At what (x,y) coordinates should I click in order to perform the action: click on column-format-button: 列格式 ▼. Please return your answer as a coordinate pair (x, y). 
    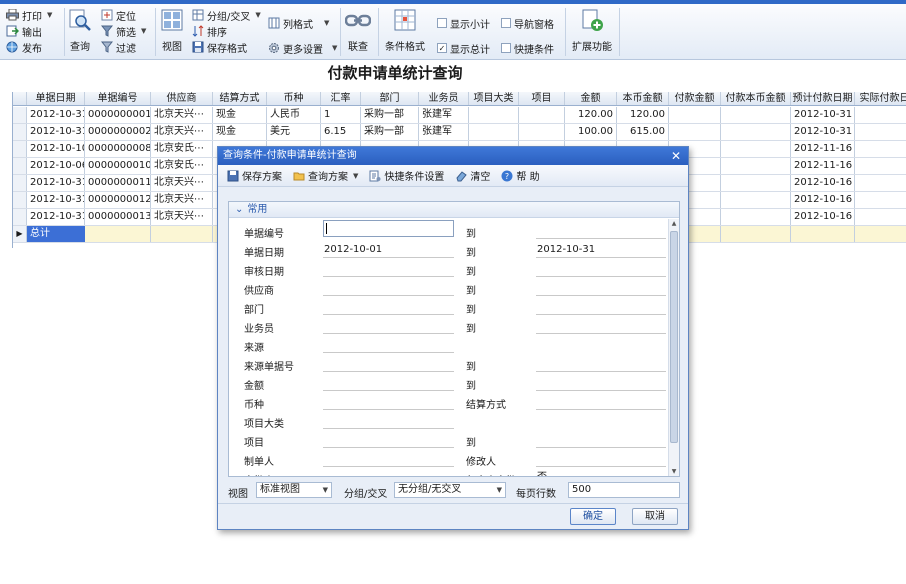
    Looking at the image, I should click on (298, 23).